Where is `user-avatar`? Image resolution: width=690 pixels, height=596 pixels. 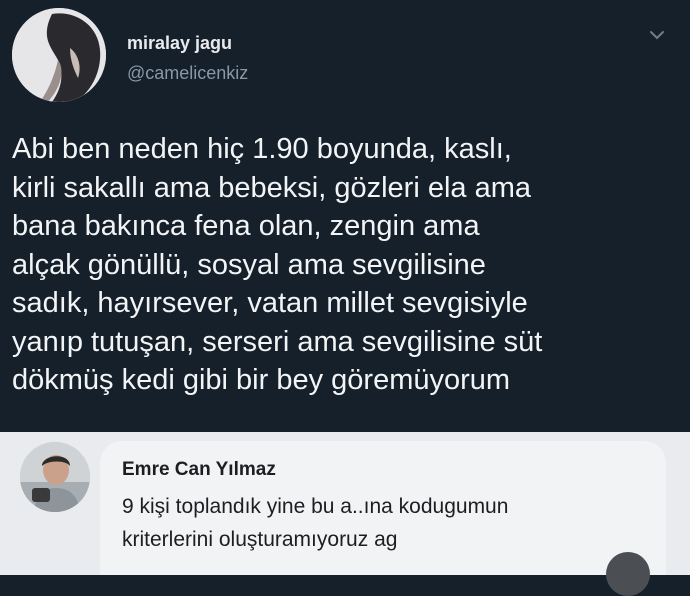 user-avatar is located at coordinates (59, 55).